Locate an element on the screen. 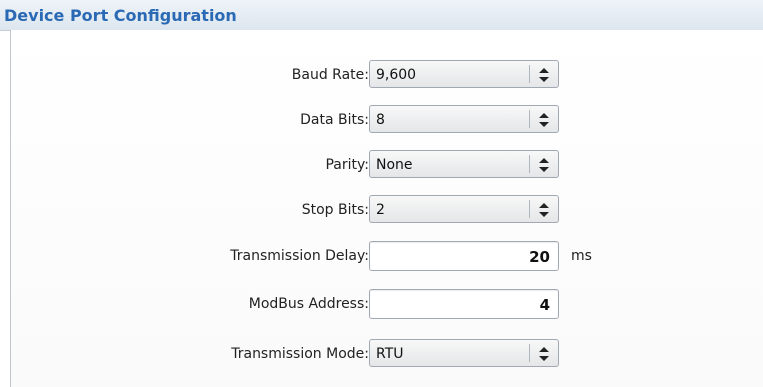 This screenshot has width=763, height=387. parity-select: None is located at coordinates (464, 164).